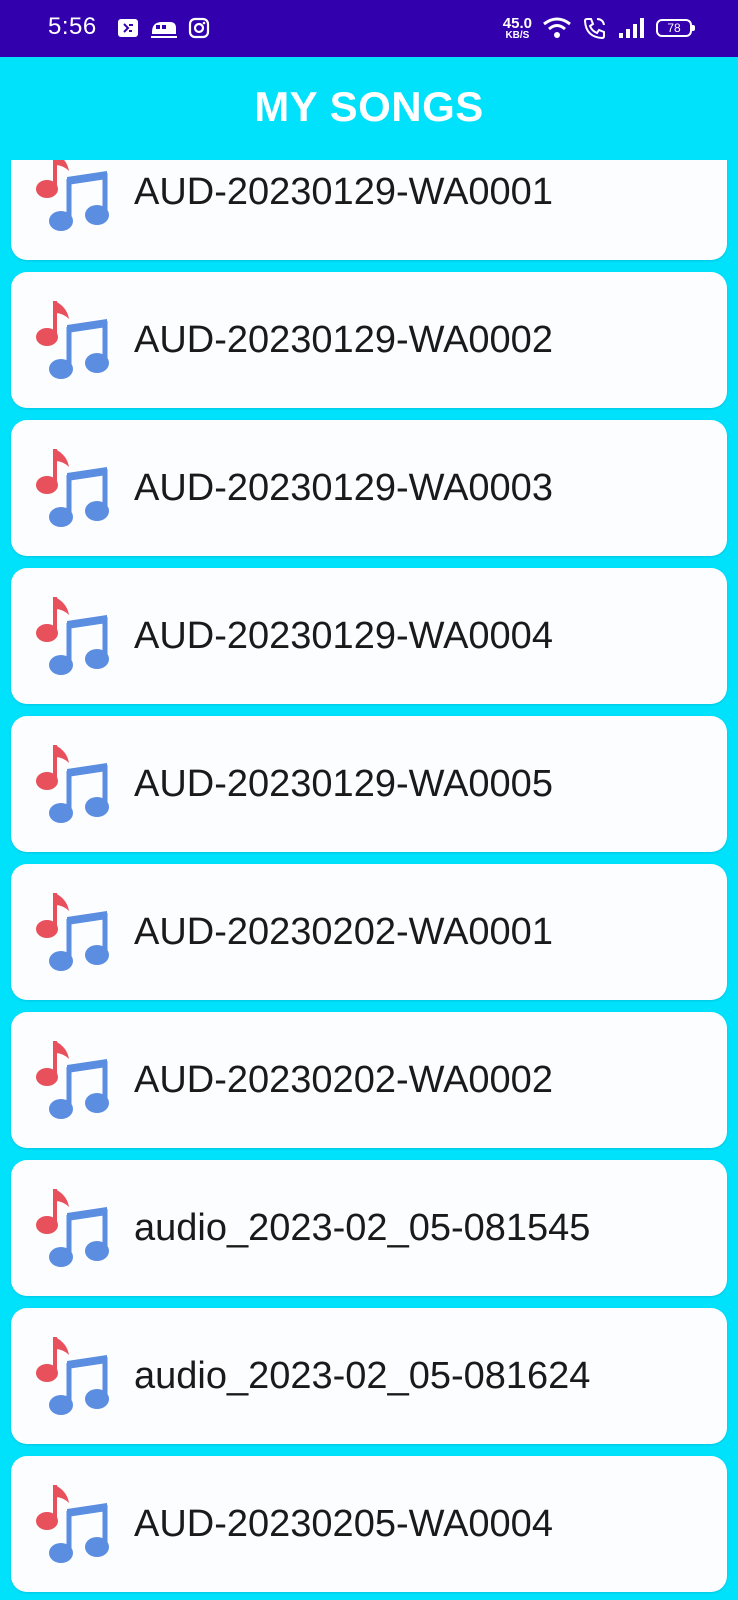 The height and width of the screenshot is (1600, 738). I want to click on status-notification-icons, so click(163, 28).